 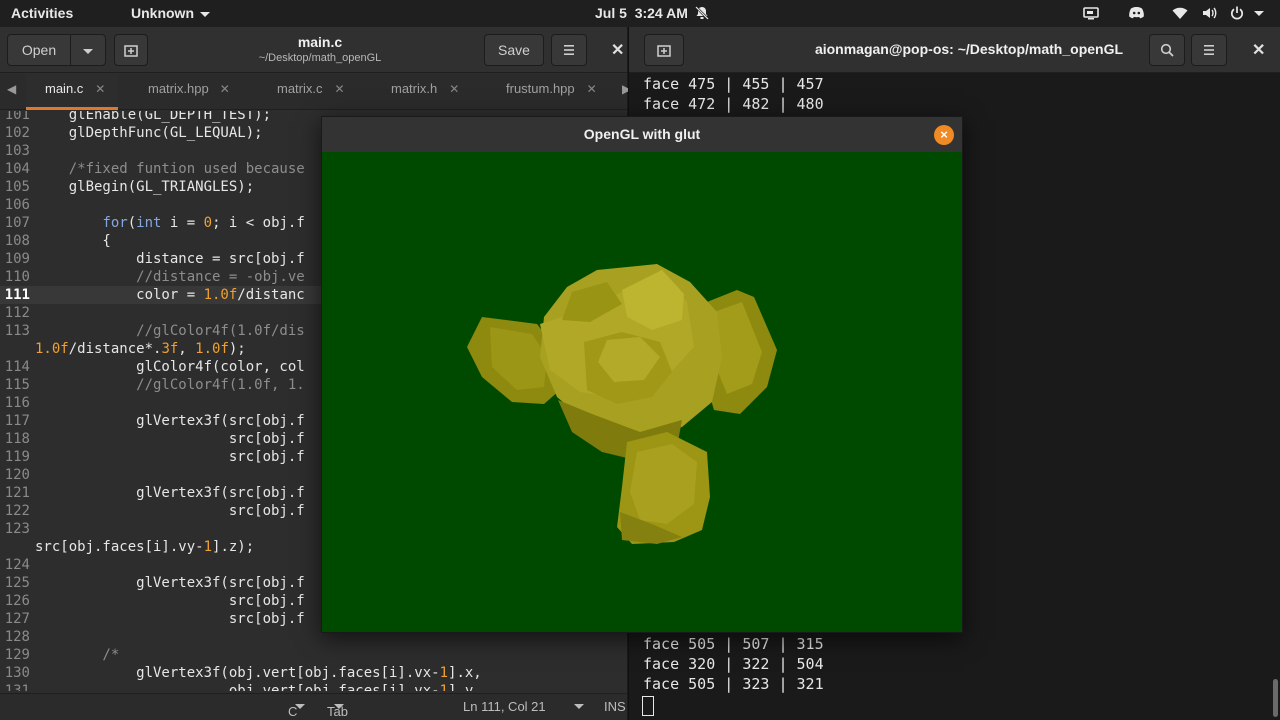 I want to click on tab-matrix-c: matrix.c ✕, so click(x=323, y=92).